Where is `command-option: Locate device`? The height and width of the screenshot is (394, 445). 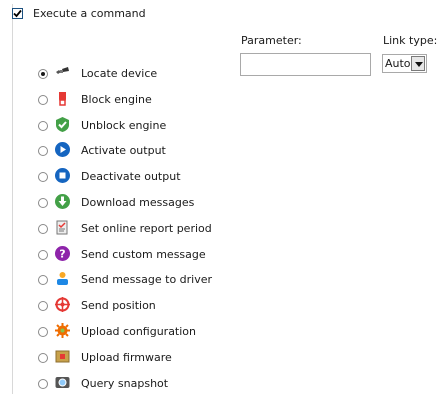
command-option: Locate device is located at coordinates (138, 74).